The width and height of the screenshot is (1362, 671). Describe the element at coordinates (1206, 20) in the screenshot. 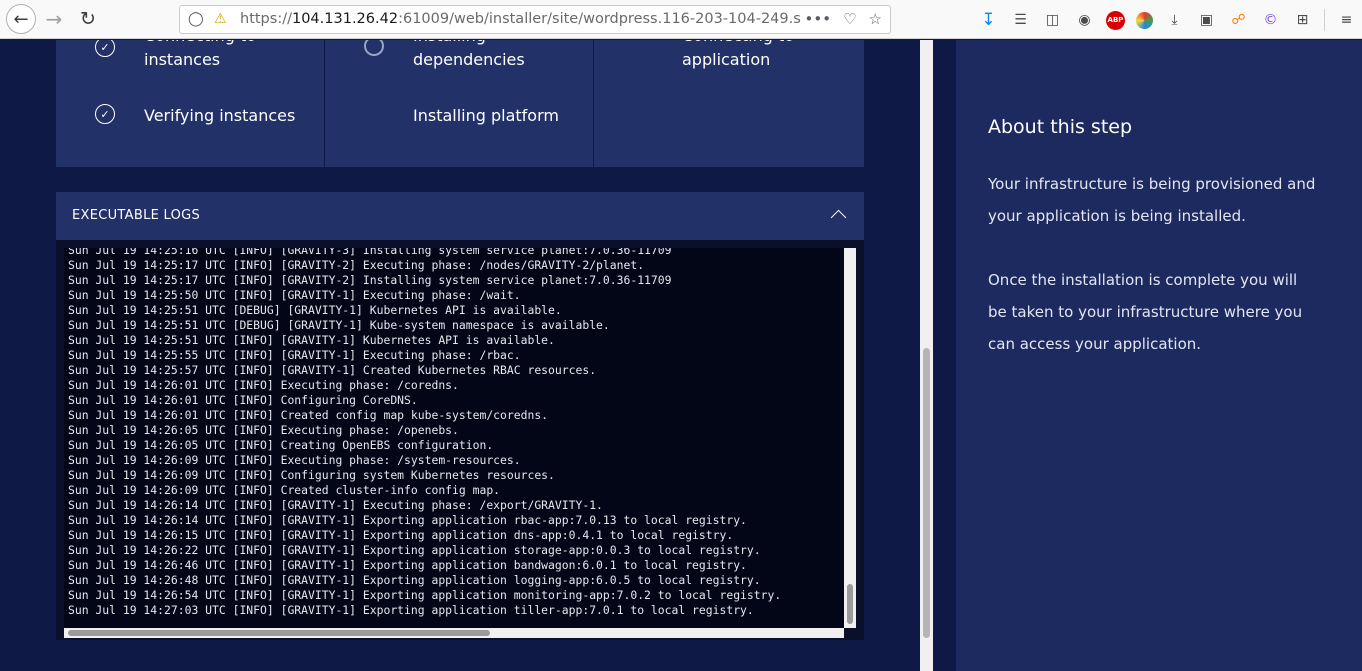

I see `screenshot-icon: ▣` at that location.